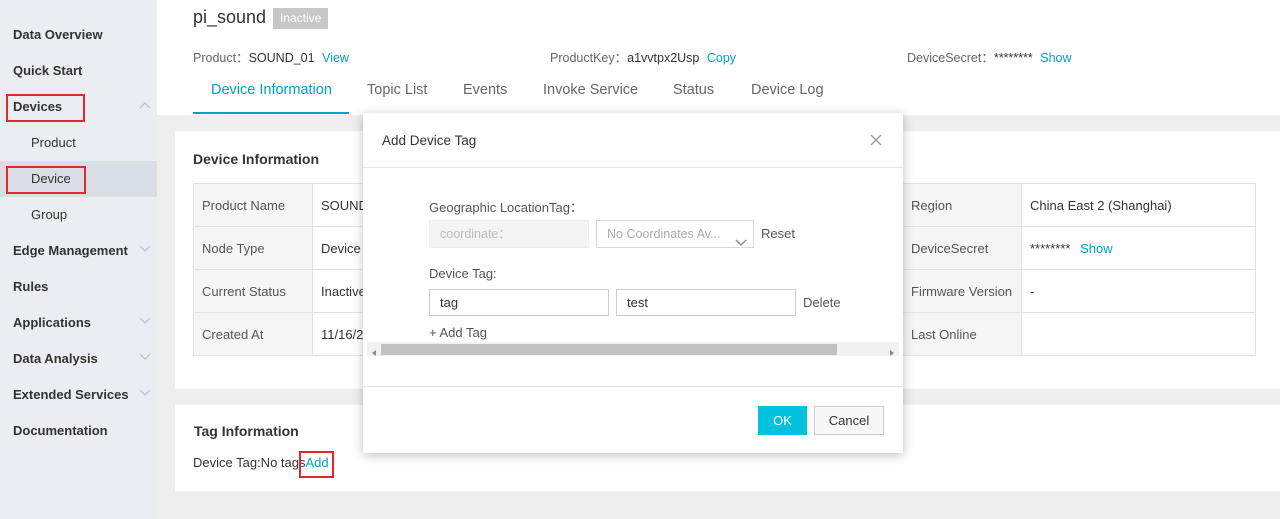 The height and width of the screenshot is (519, 1280). Describe the element at coordinates (301, 18) in the screenshot. I see `status-badge: Inactive` at that location.